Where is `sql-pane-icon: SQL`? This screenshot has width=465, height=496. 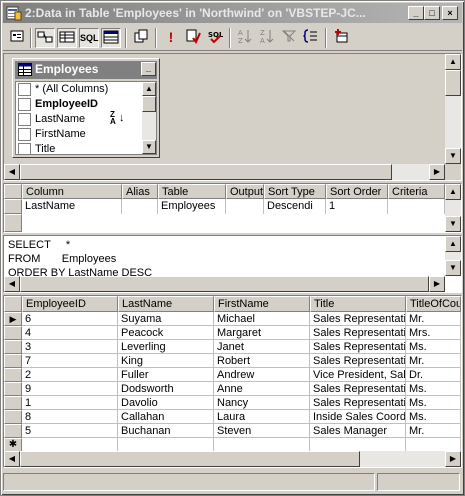 sql-pane-icon: SQL is located at coordinates (89, 38).